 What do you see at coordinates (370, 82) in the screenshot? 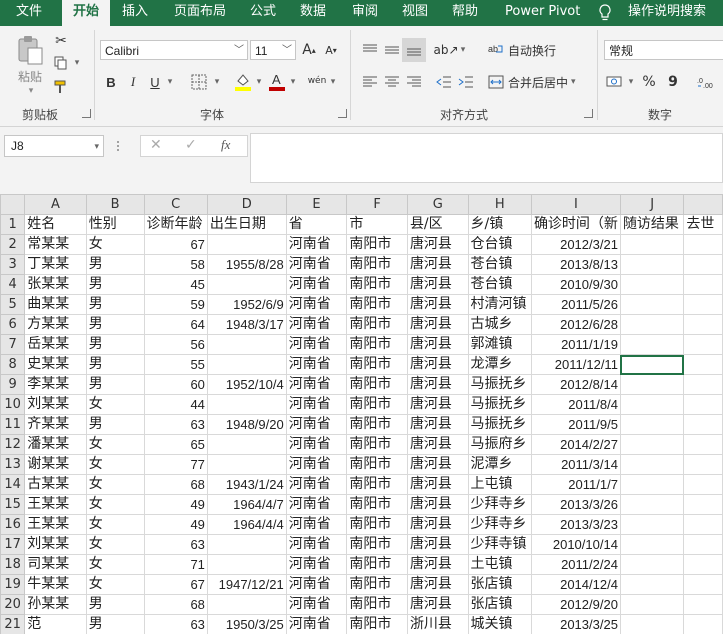
I see `align-left-icon` at bounding box center [370, 82].